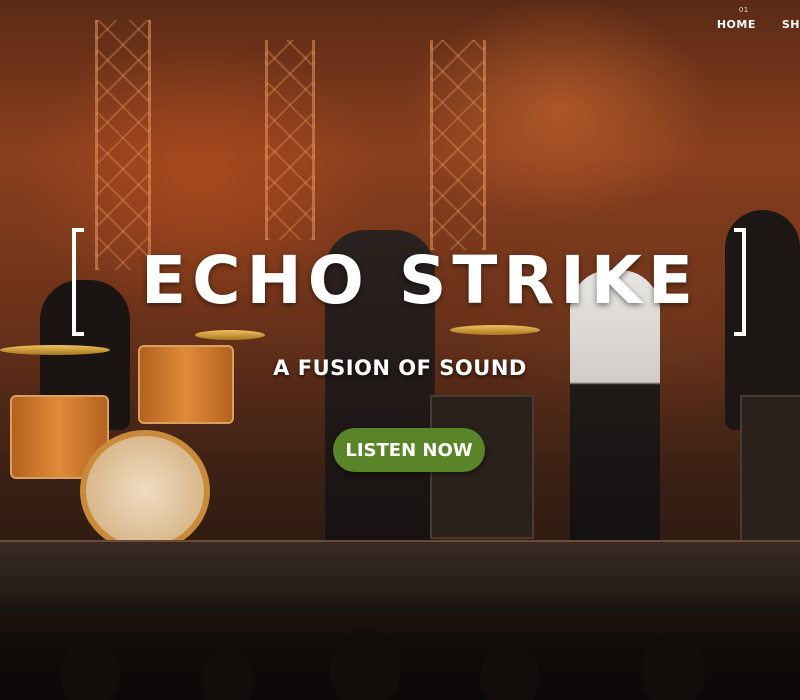  What do you see at coordinates (419, 280) in the screenshot?
I see `band-title: ECHO STRIKE` at bounding box center [419, 280].